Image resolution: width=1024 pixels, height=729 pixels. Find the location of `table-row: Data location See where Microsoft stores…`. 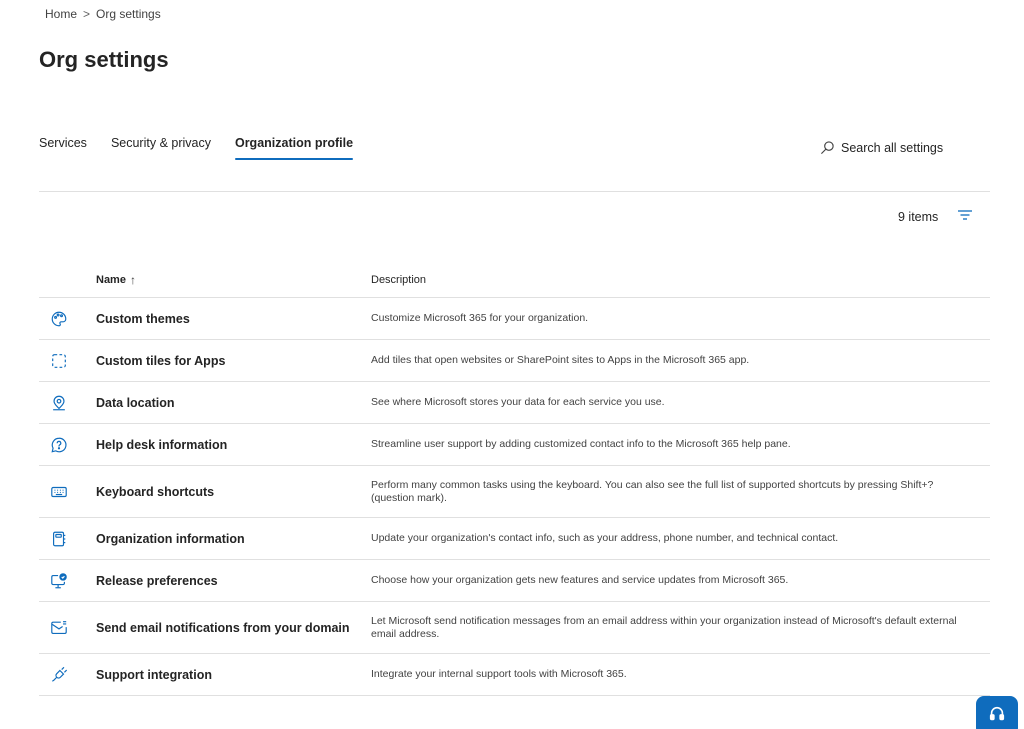

table-row: Data location See where Microsoft stores… is located at coordinates (514, 403).